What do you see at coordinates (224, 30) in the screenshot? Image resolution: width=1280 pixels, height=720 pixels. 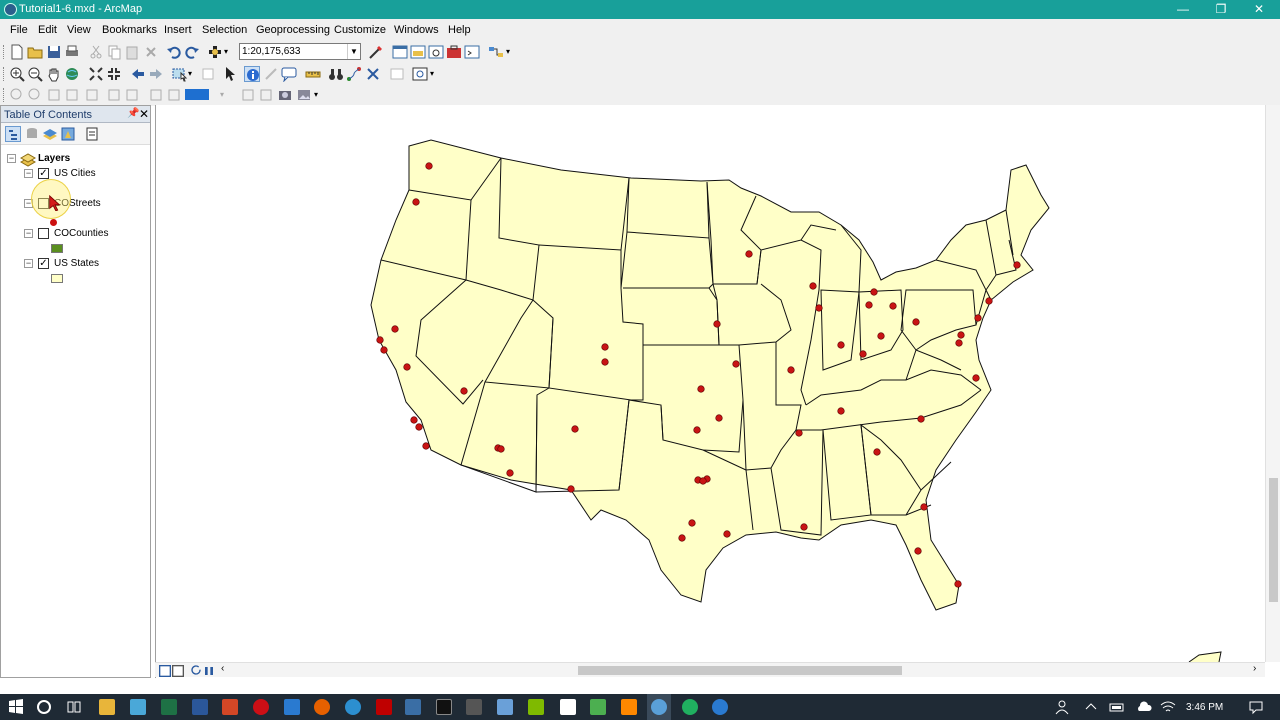 I see `menu-selection: Selection` at bounding box center [224, 30].